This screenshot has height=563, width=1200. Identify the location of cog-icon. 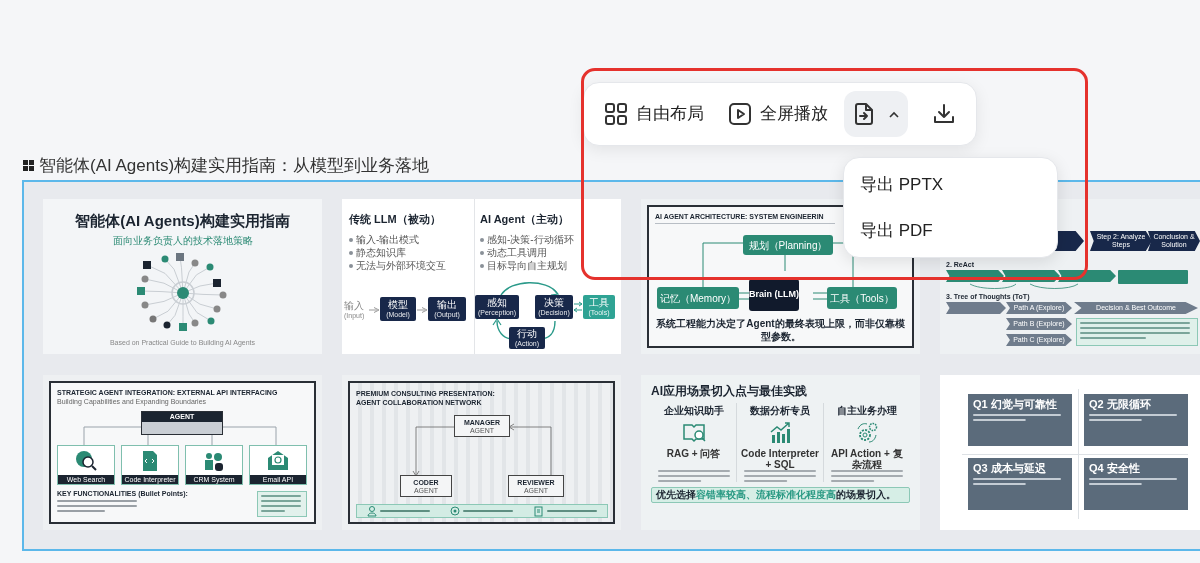
(455, 511).